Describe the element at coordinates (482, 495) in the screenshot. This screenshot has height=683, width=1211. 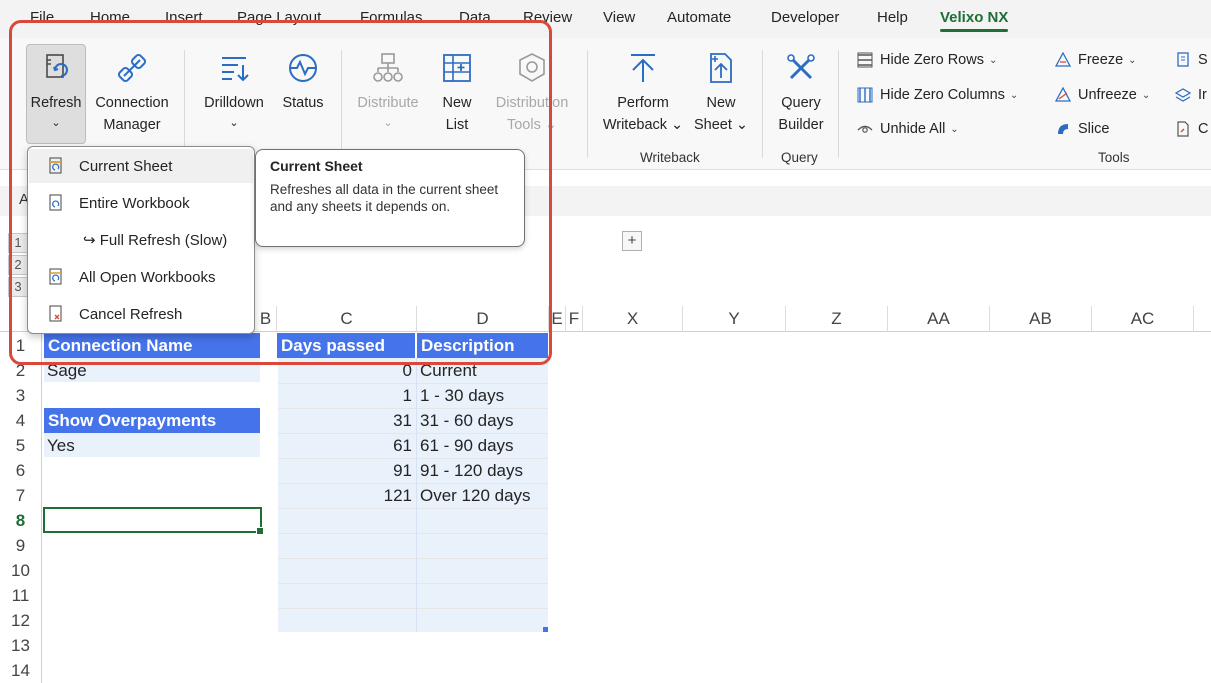
I see `cell-d7: Over 120 days` at that location.